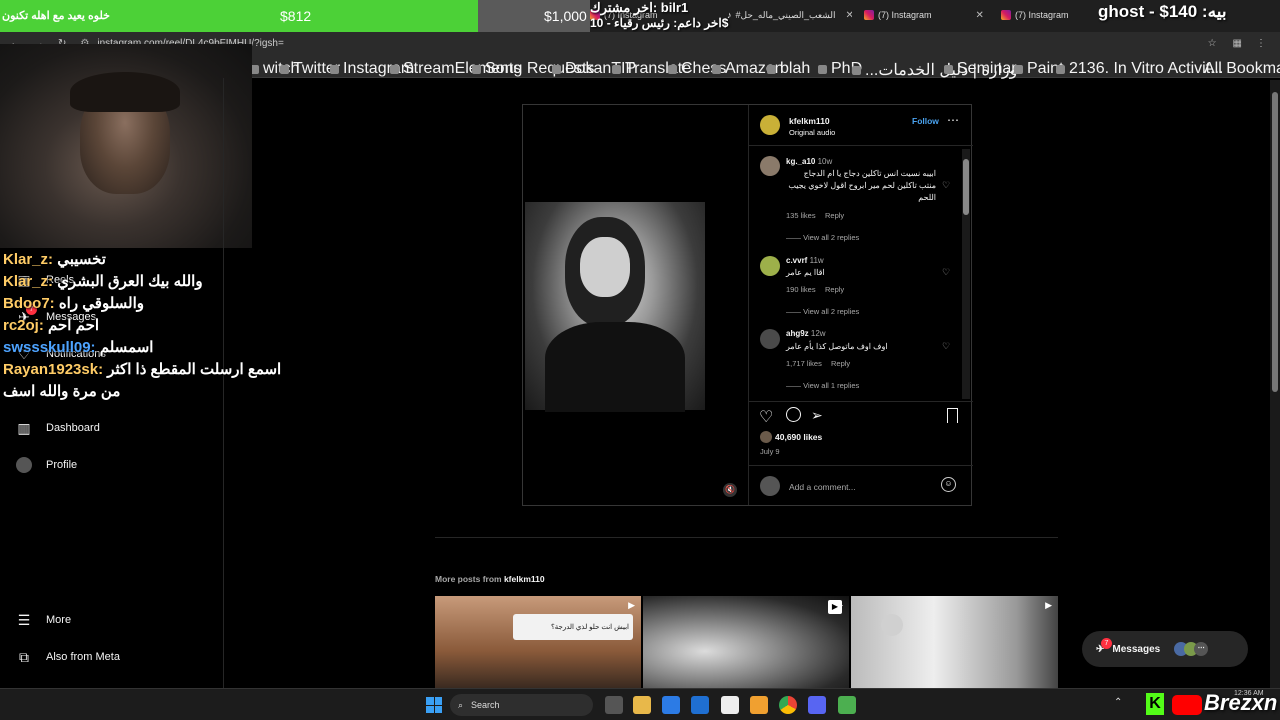 The width and height of the screenshot is (1280, 720). What do you see at coordinates (766, 417) in the screenshot?
I see `like-icon: ♡` at bounding box center [766, 417].